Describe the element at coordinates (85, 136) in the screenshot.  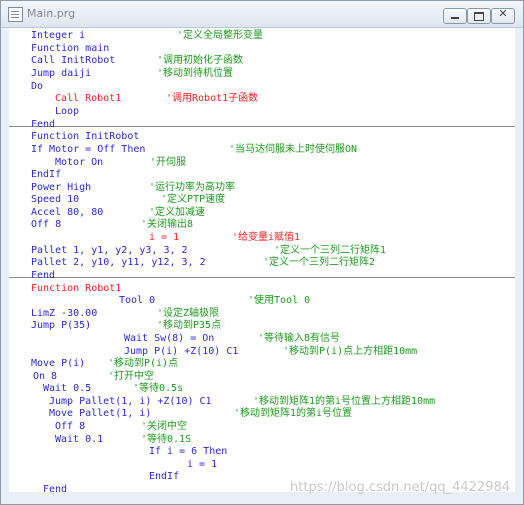
I see `code-statement: Function InitRobot` at that location.